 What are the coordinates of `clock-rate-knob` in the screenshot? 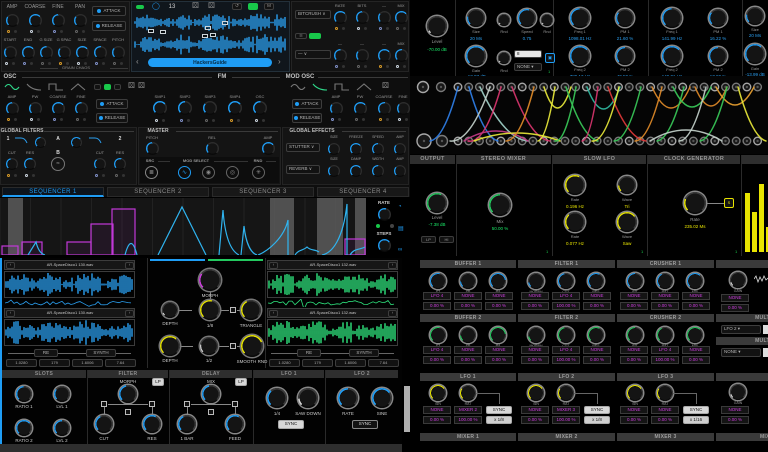 It's located at (695, 203).